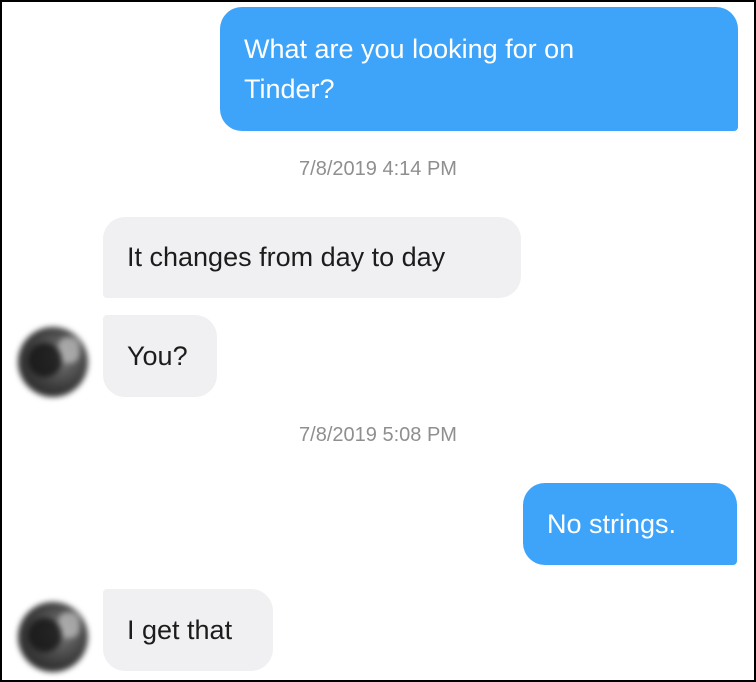 The width and height of the screenshot is (756, 682). Describe the element at coordinates (479, 69) in the screenshot. I see `sent-message-bubble: What are you looking for on Tinder?` at that location.